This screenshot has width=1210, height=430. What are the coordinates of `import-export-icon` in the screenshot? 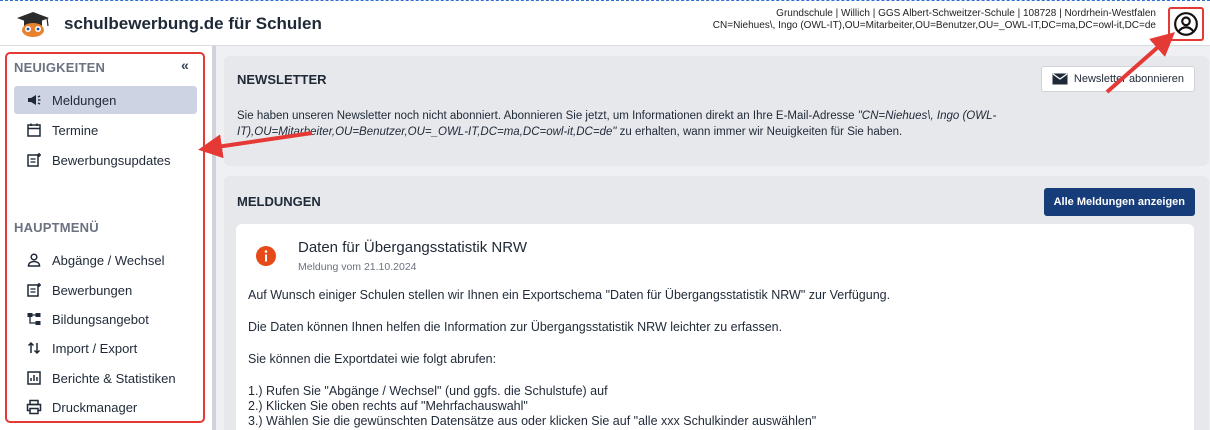 It's located at (34, 348).